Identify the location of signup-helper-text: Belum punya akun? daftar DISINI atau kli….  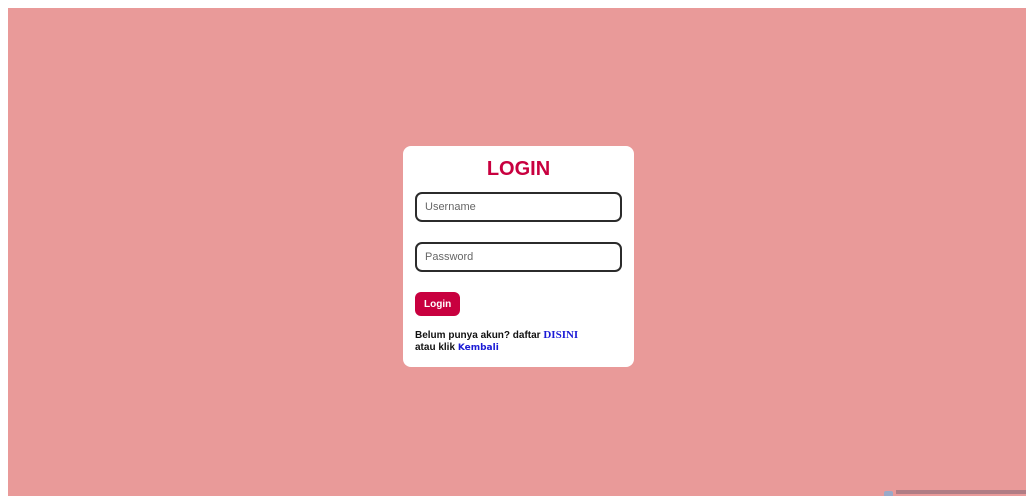
(518, 341).